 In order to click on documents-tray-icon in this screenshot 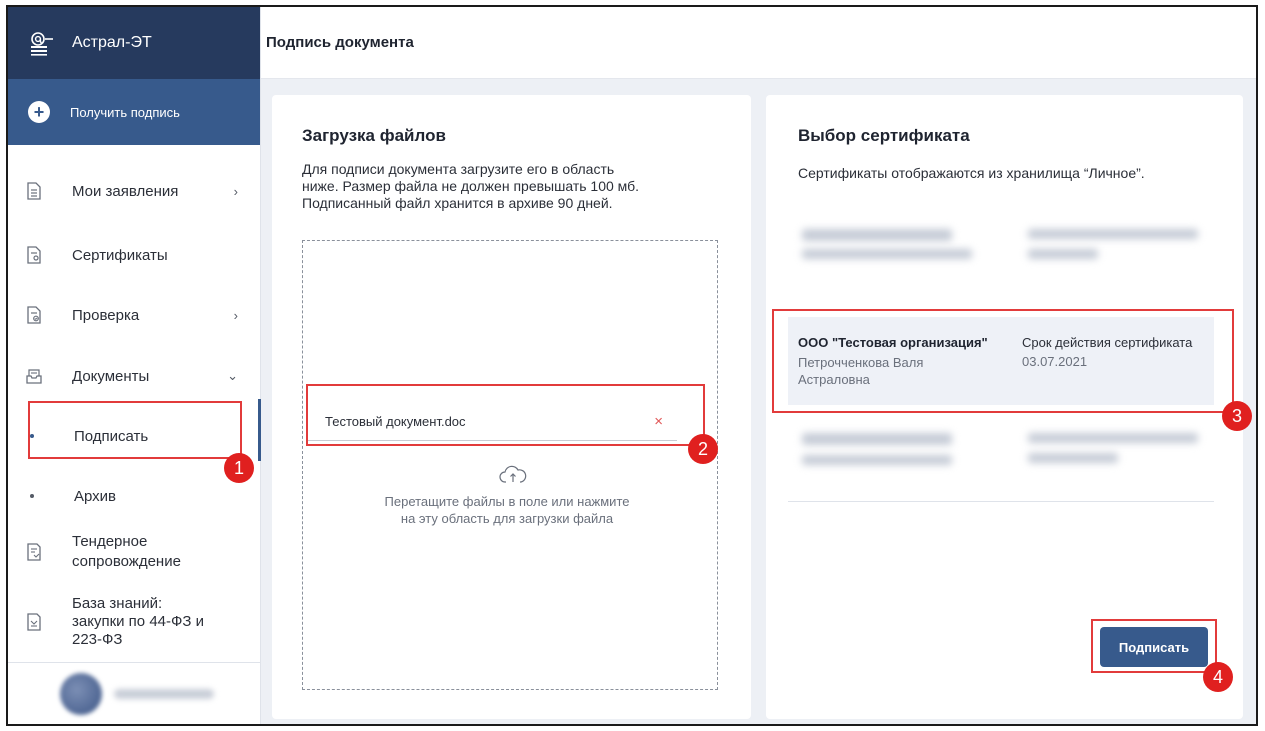, I will do `click(34, 376)`.